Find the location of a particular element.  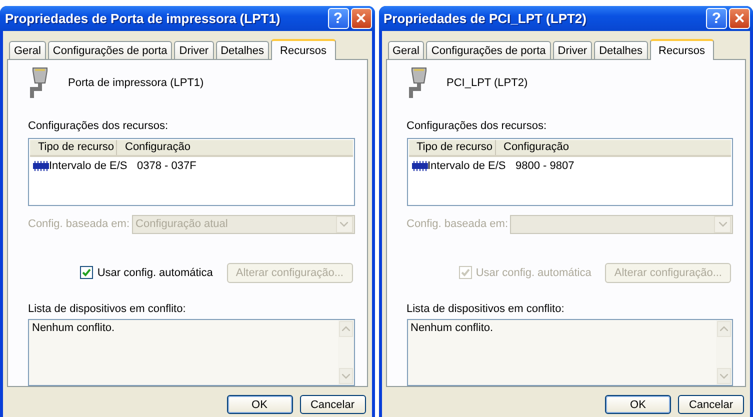

device-name: PCI_LPT (LPT2) is located at coordinates (487, 83).